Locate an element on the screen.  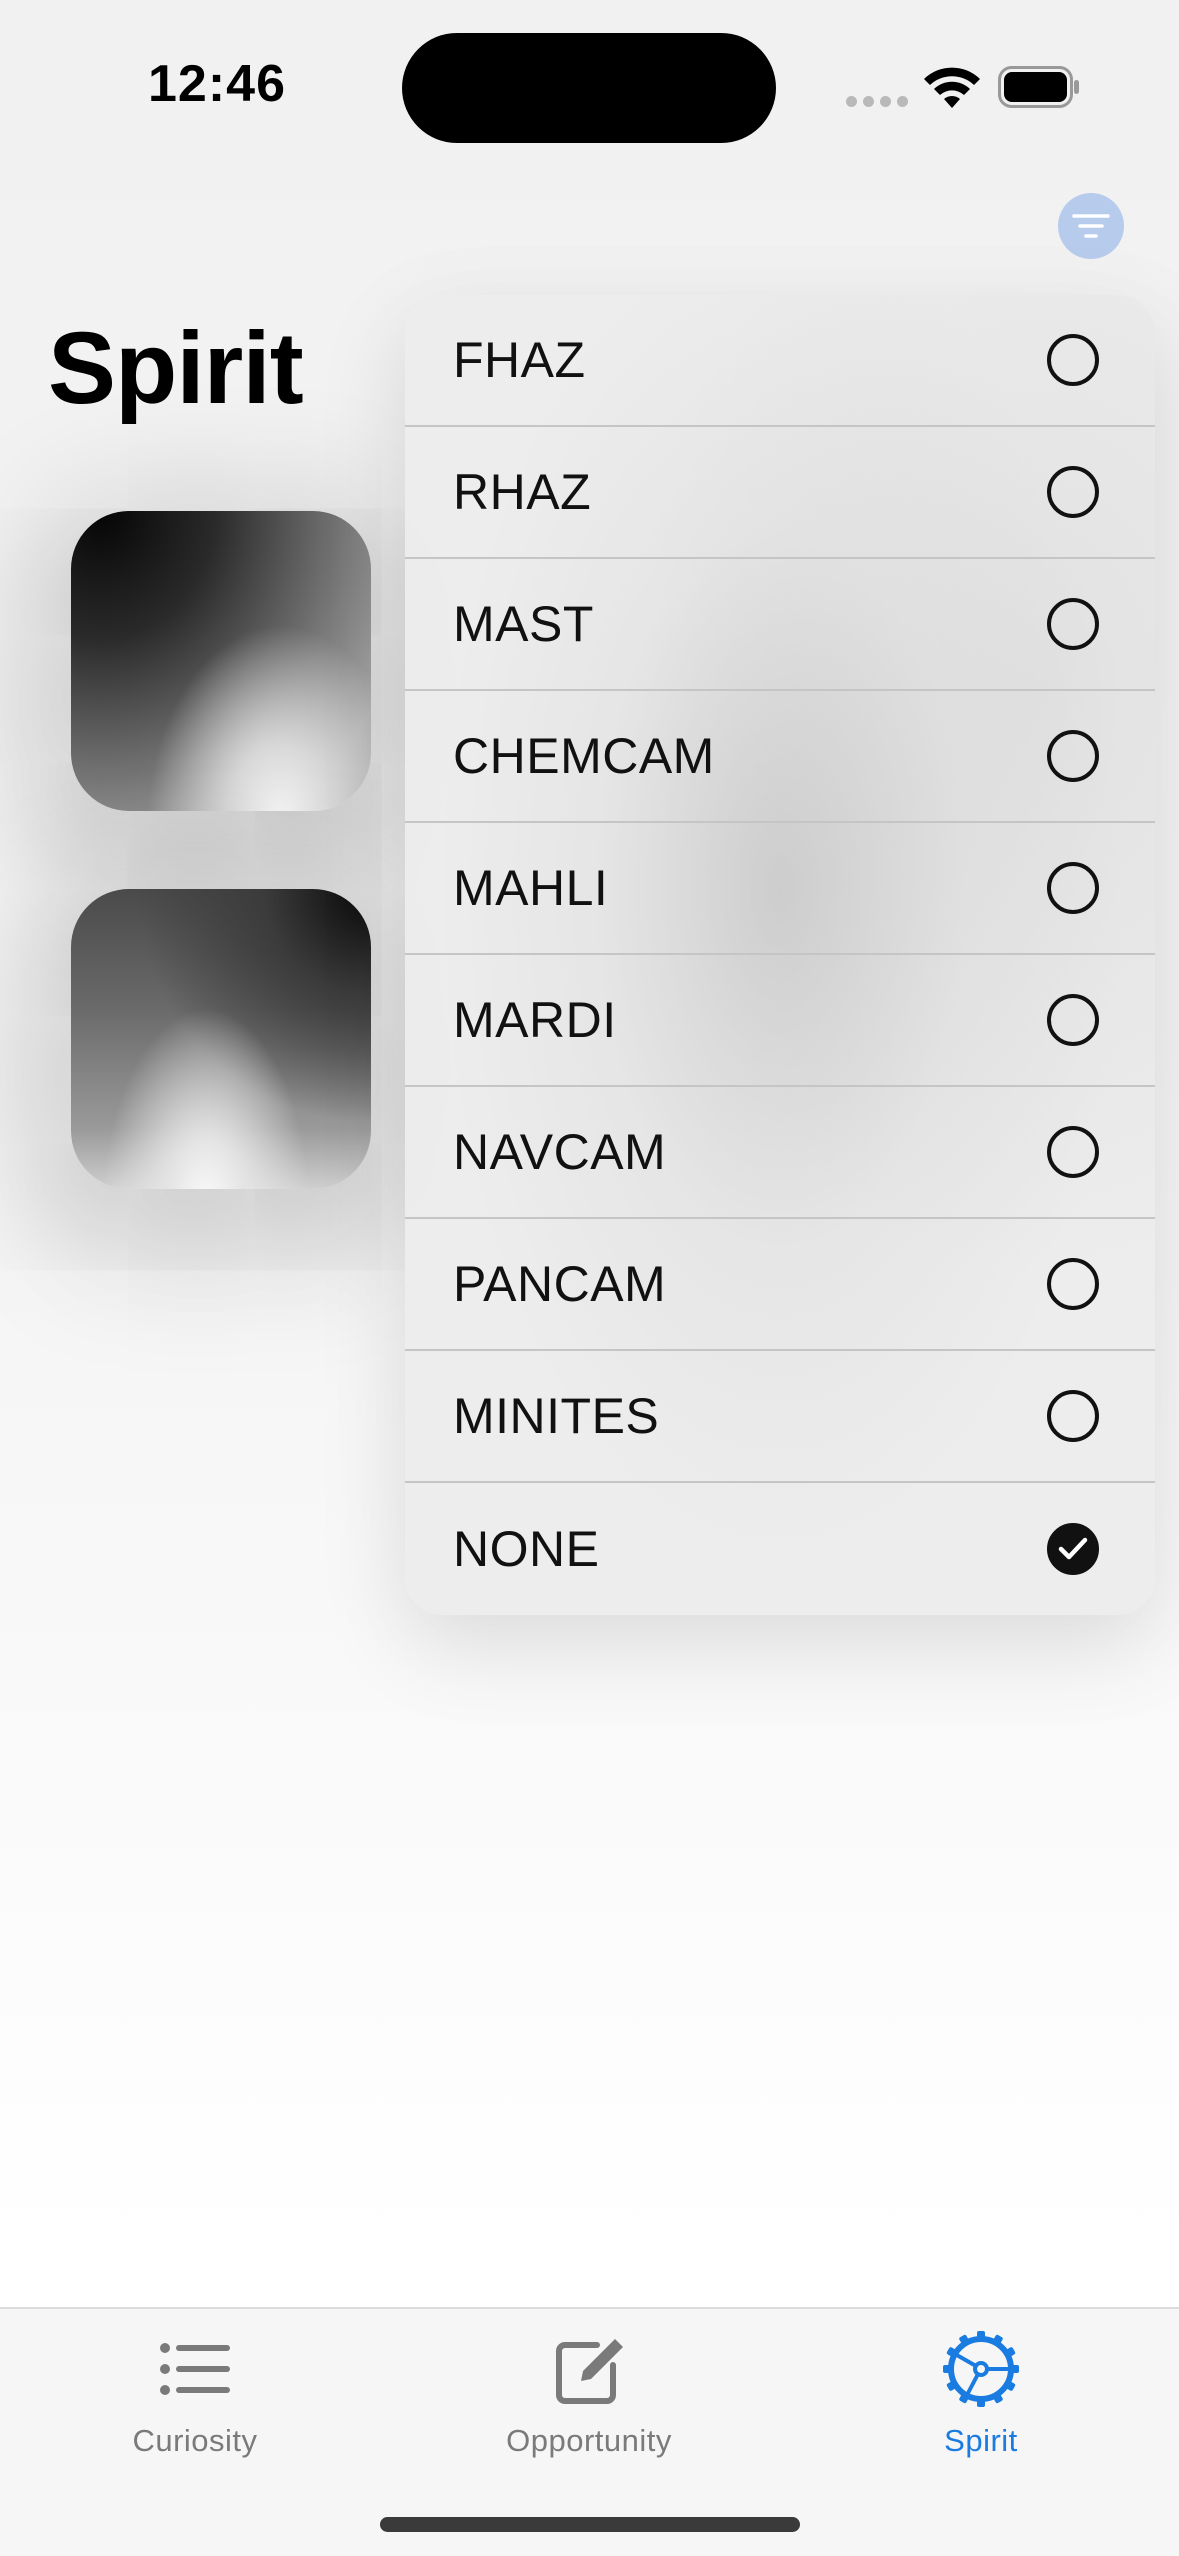
status-time: 12:46 is located at coordinates (217, 84).